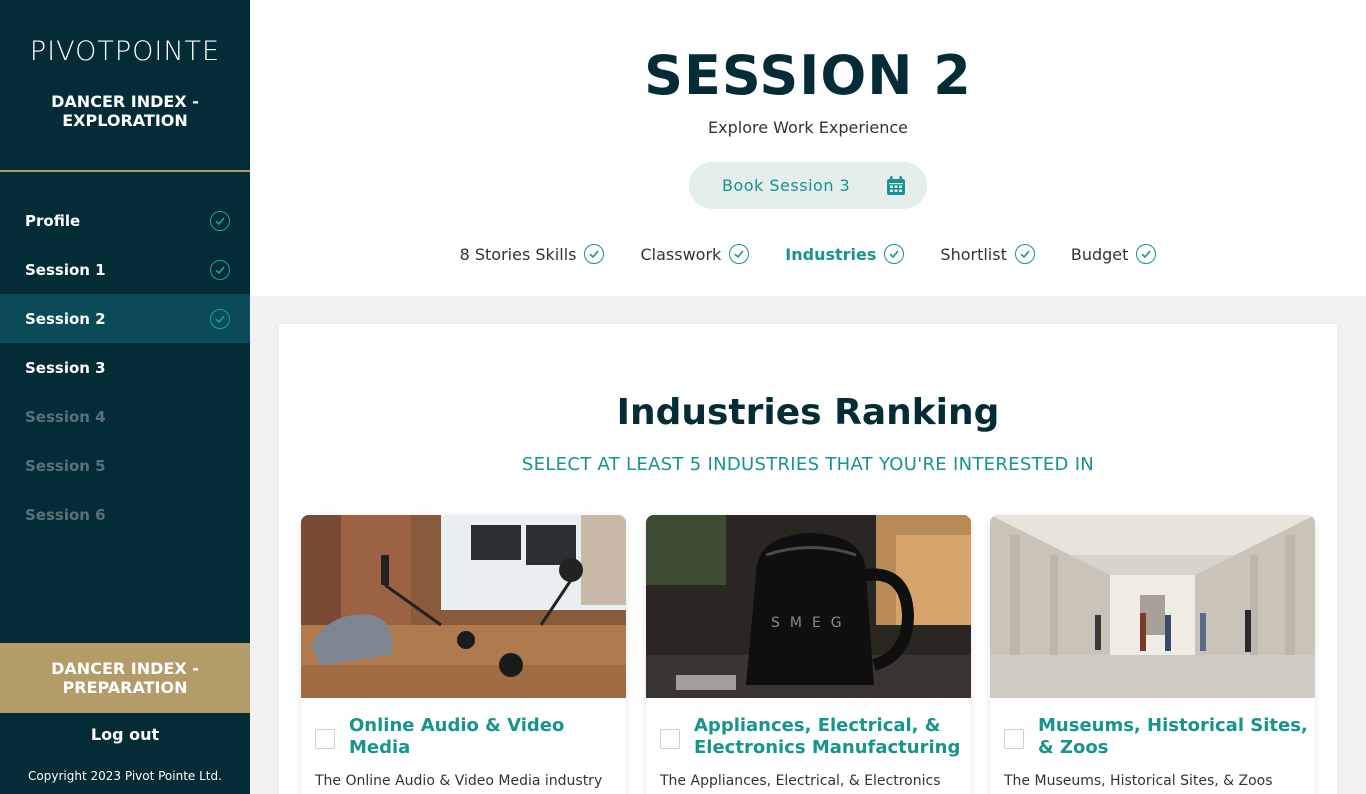 This screenshot has width=1366, height=794. What do you see at coordinates (125, 416) in the screenshot?
I see `sidebar-item-session-4: Session 4` at bounding box center [125, 416].